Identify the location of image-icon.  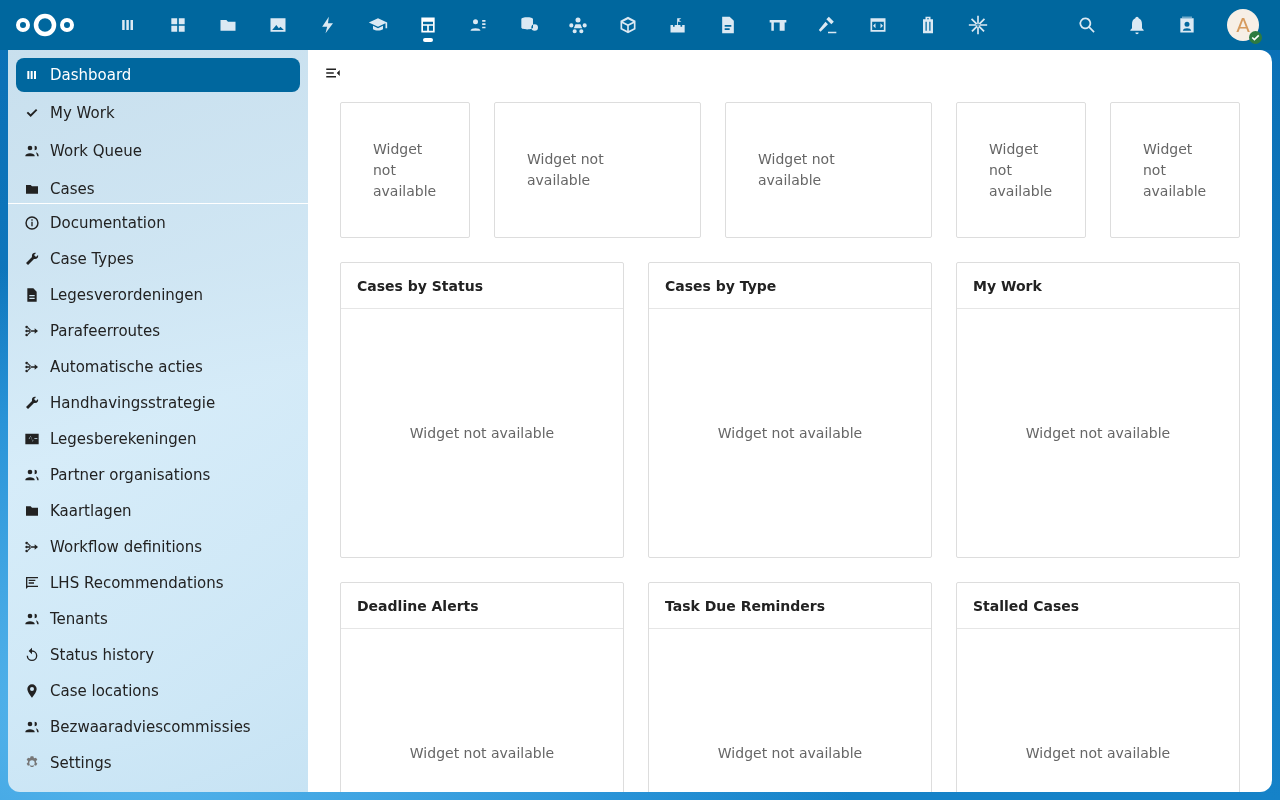
(278, 25).